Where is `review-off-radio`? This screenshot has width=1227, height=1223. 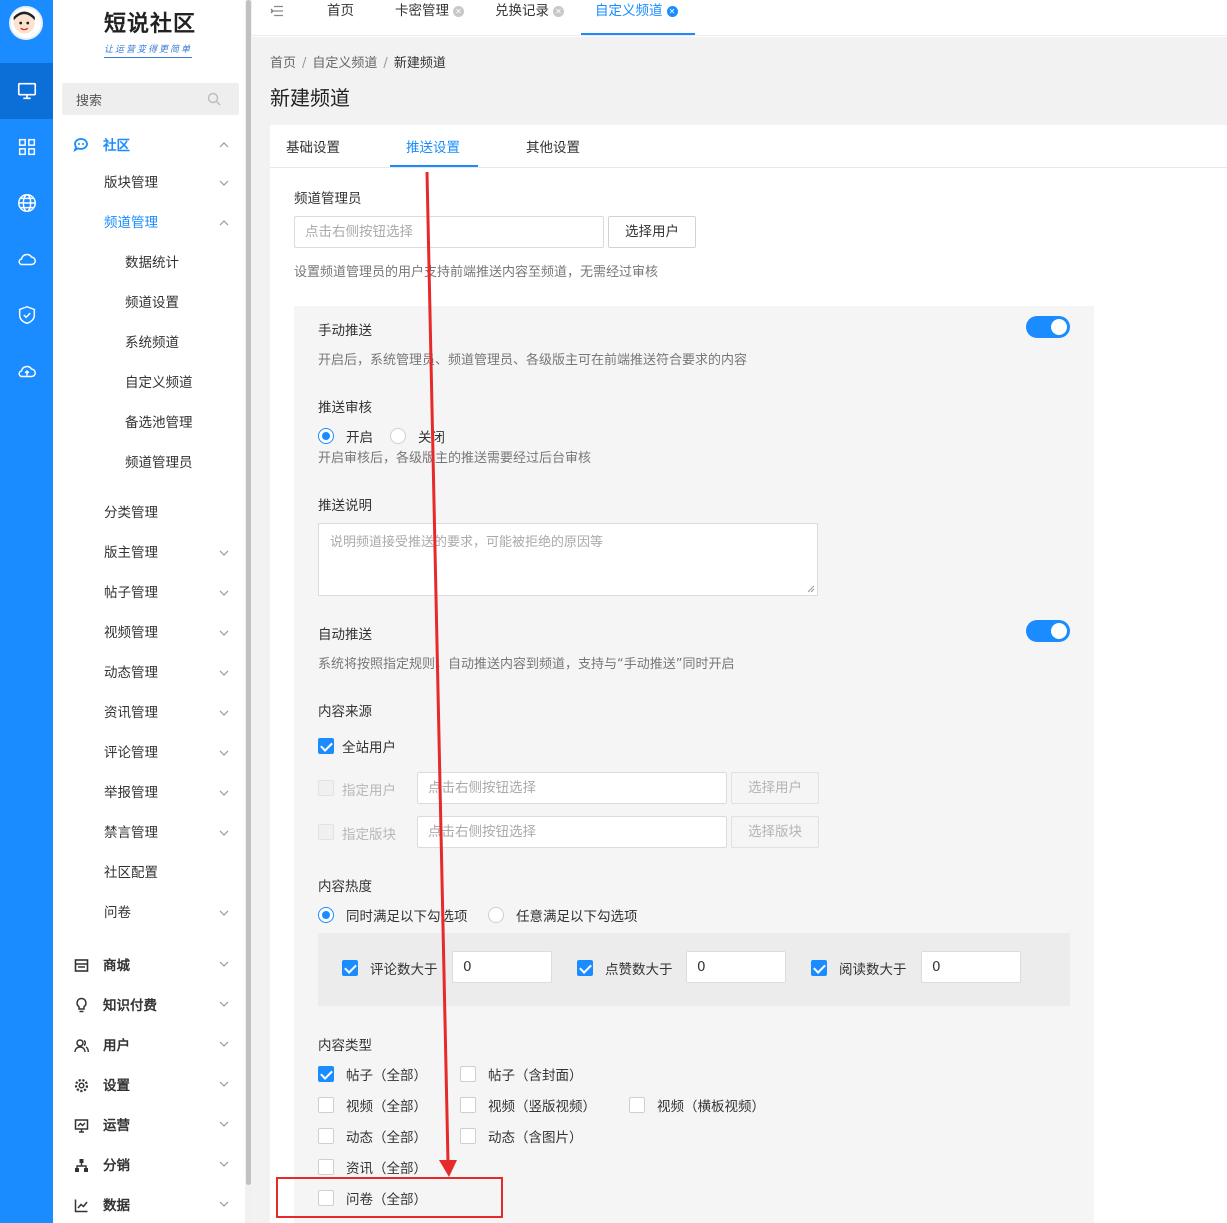
review-off-radio is located at coordinates (398, 436).